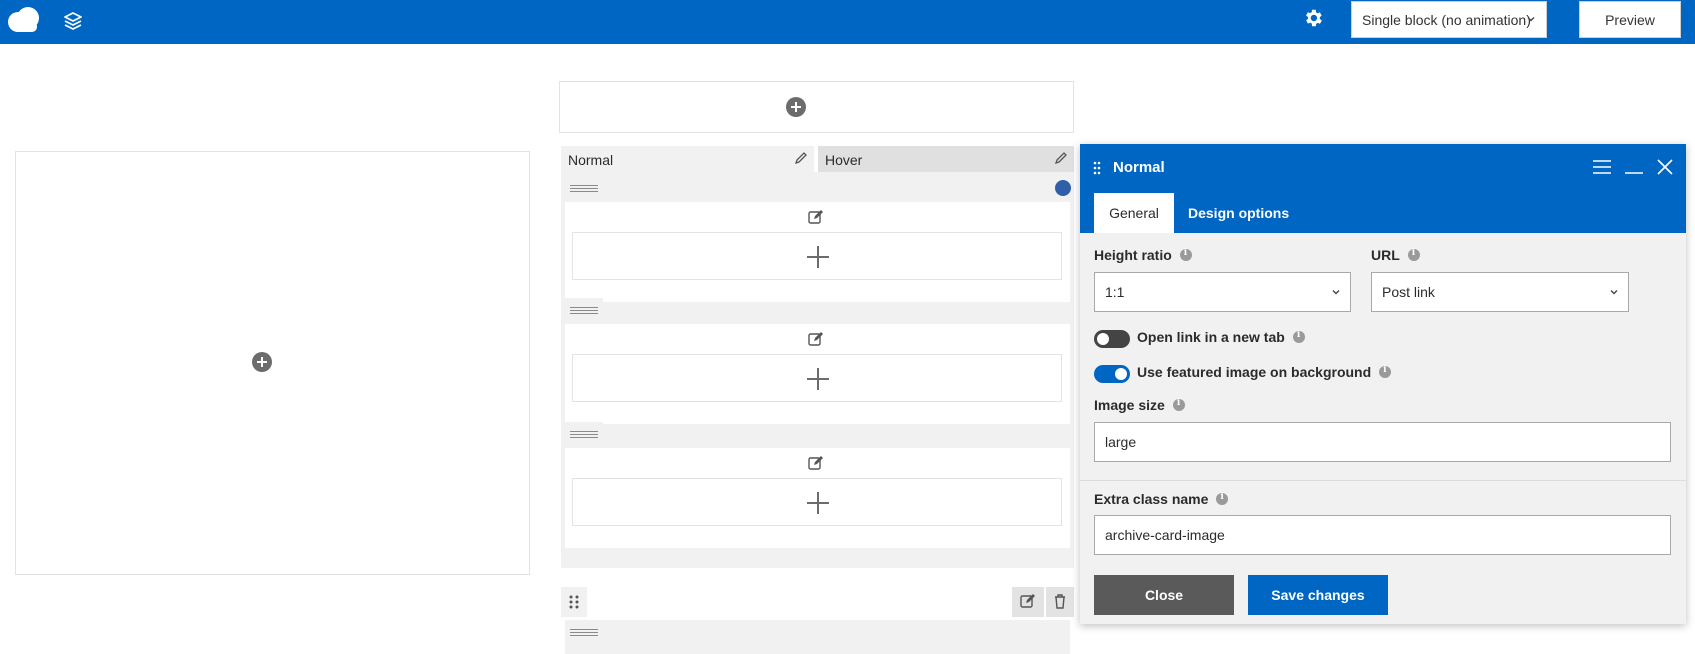 This screenshot has width=1695, height=654. What do you see at coordinates (816, 107) in the screenshot?
I see `add-block-area` at bounding box center [816, 107].